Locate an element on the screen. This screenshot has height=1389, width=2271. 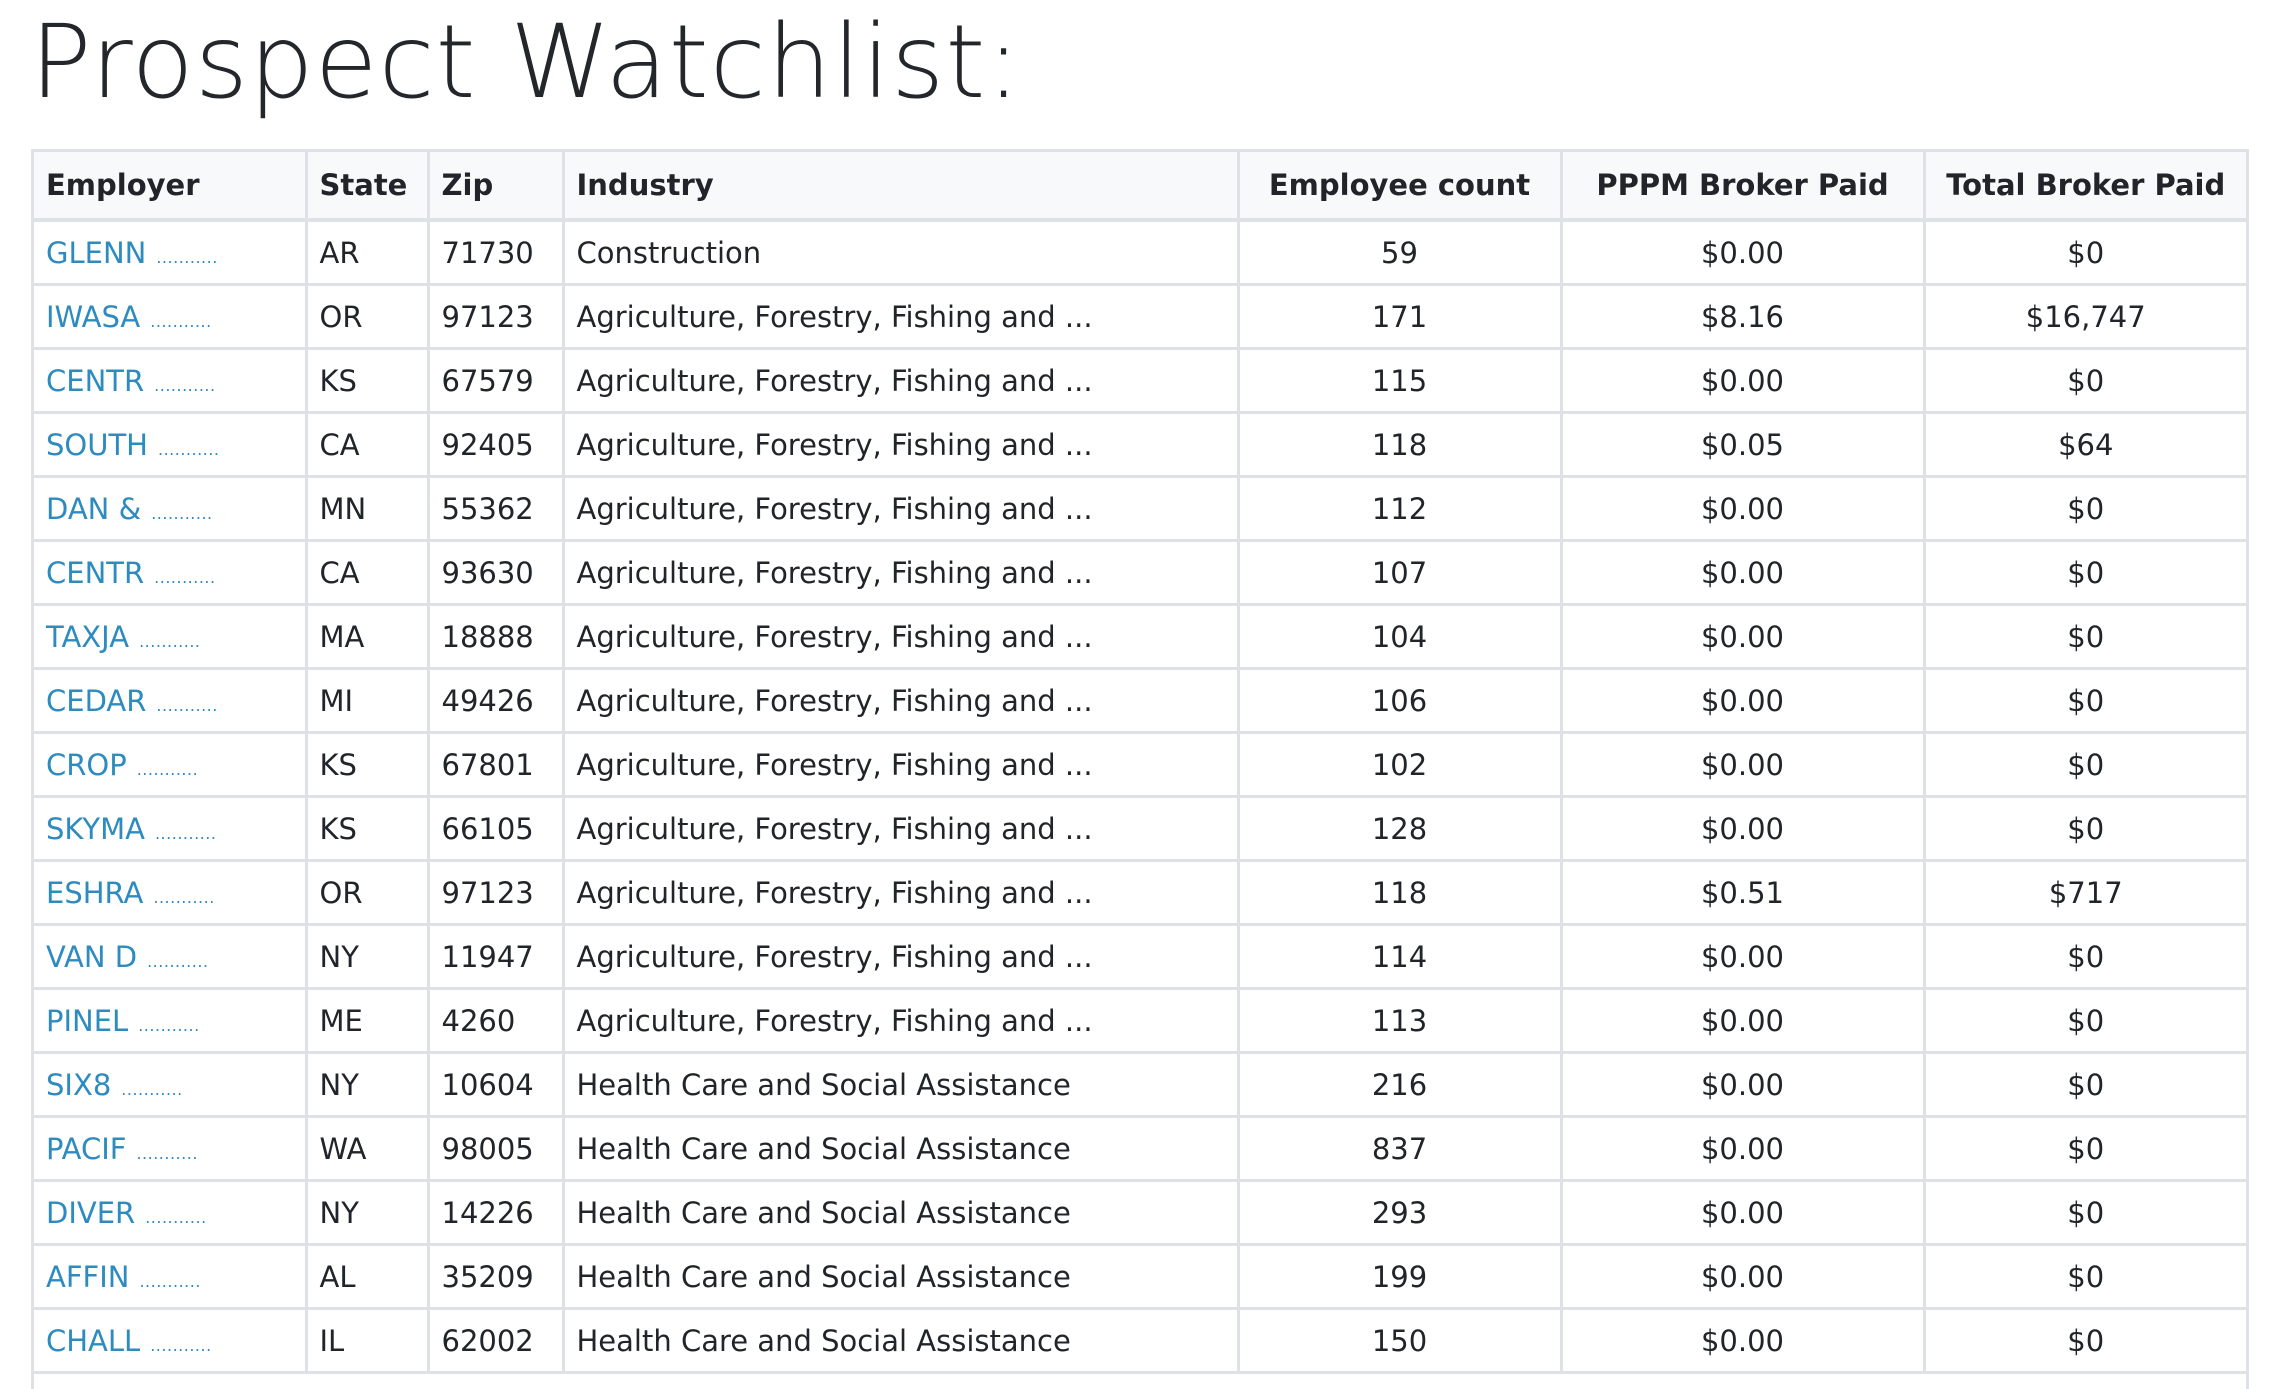
column-header-employee-count: Employee count is located at coordinates (1400, 187).